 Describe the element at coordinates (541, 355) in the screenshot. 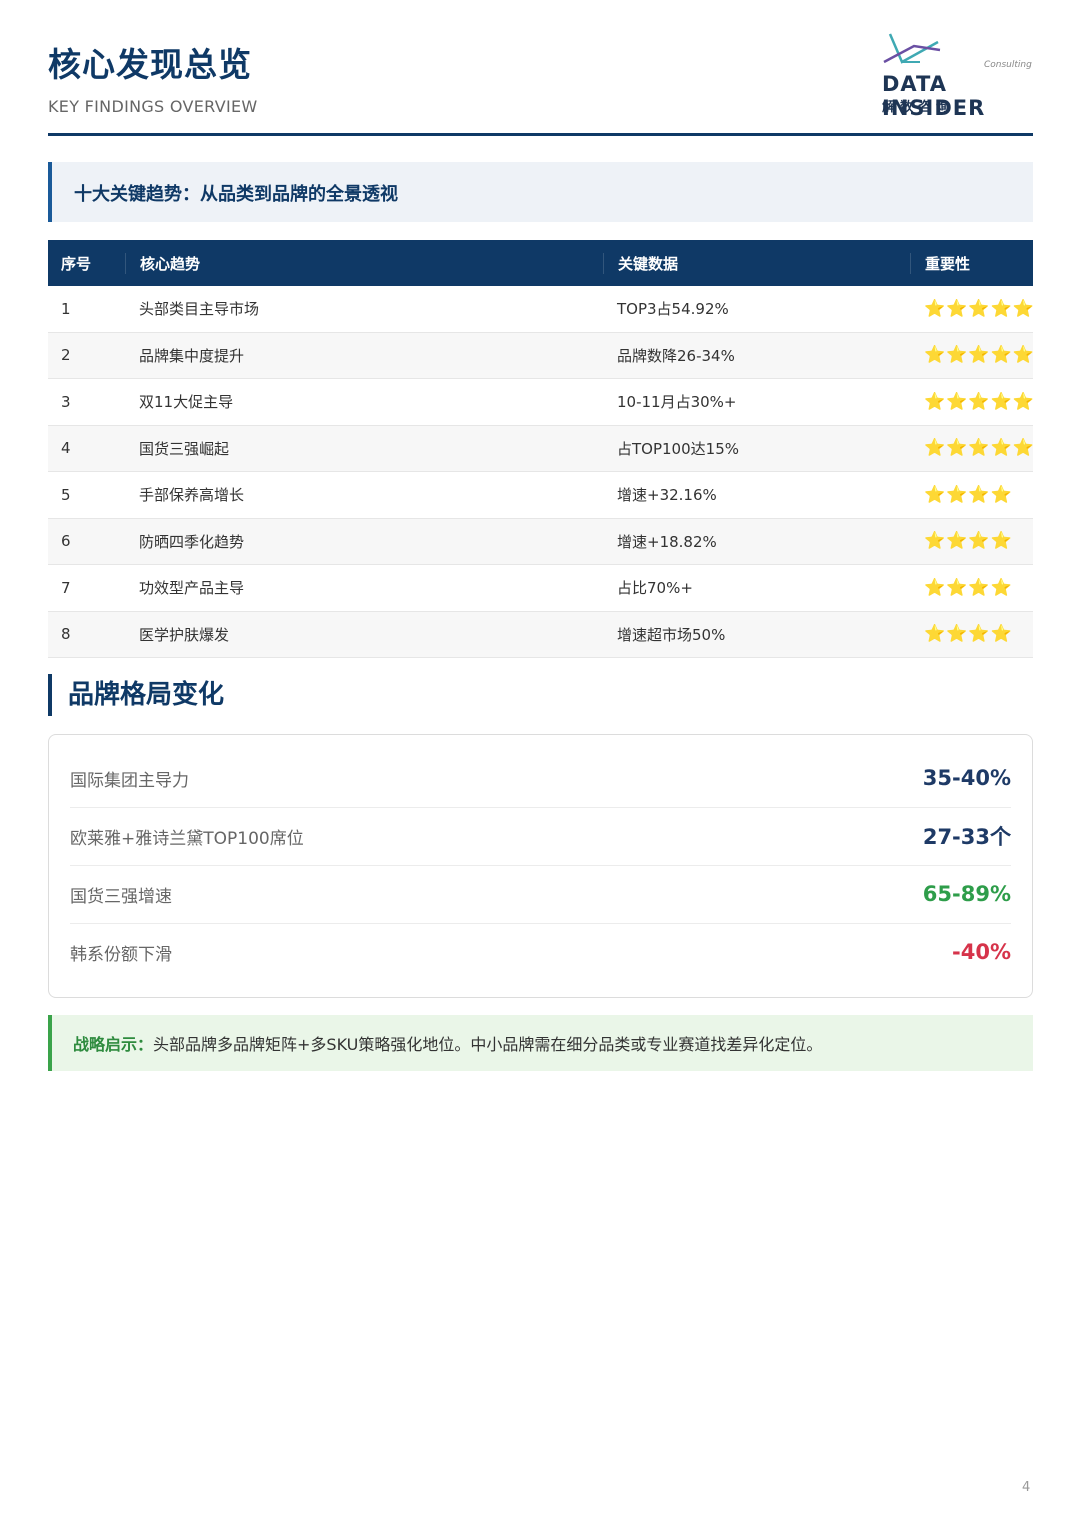

I see `table-row: 2 品牌集中度提升 品牌数降26-34% ⭐⭐⭐⭐⭐` at that location.